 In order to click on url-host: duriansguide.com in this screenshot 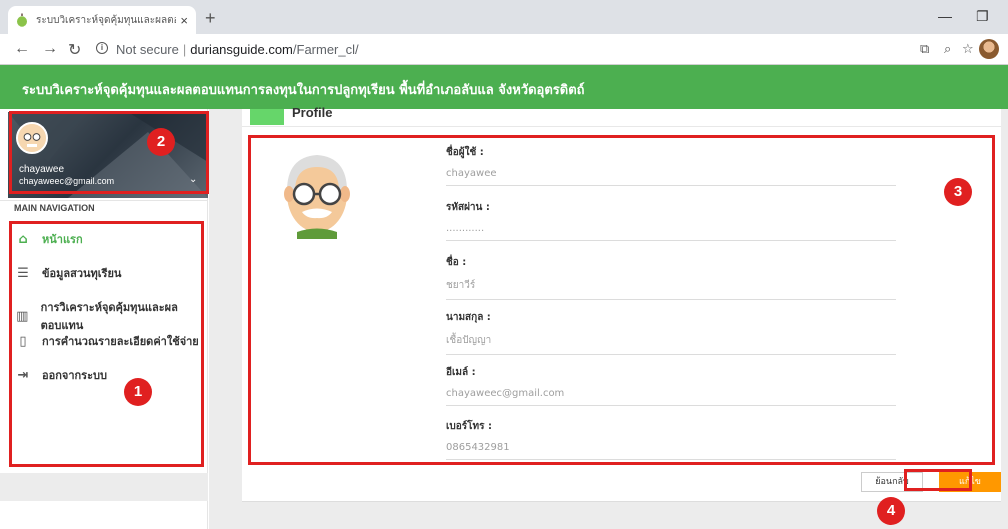, I will do `click(241, 49)`.